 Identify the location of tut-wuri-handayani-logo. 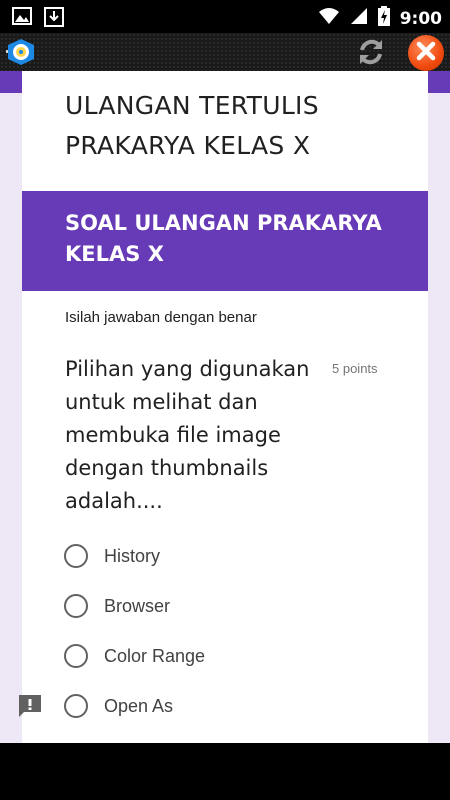
(21, 52).